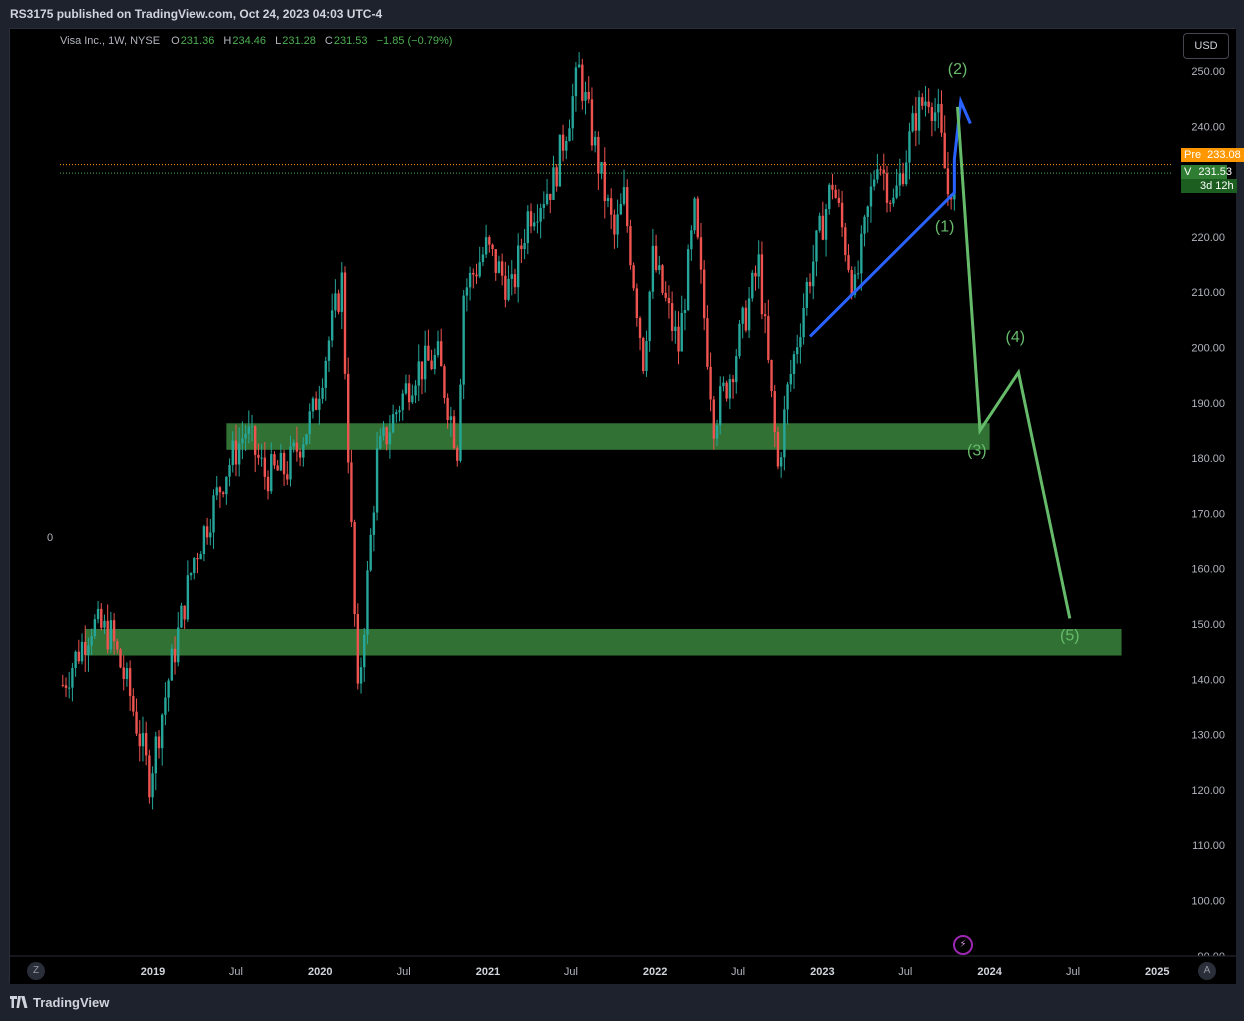 This screenshot has width=1244, height=1021. I want to click on premarket-tag: Pre 233.08, so click(1212, 155).